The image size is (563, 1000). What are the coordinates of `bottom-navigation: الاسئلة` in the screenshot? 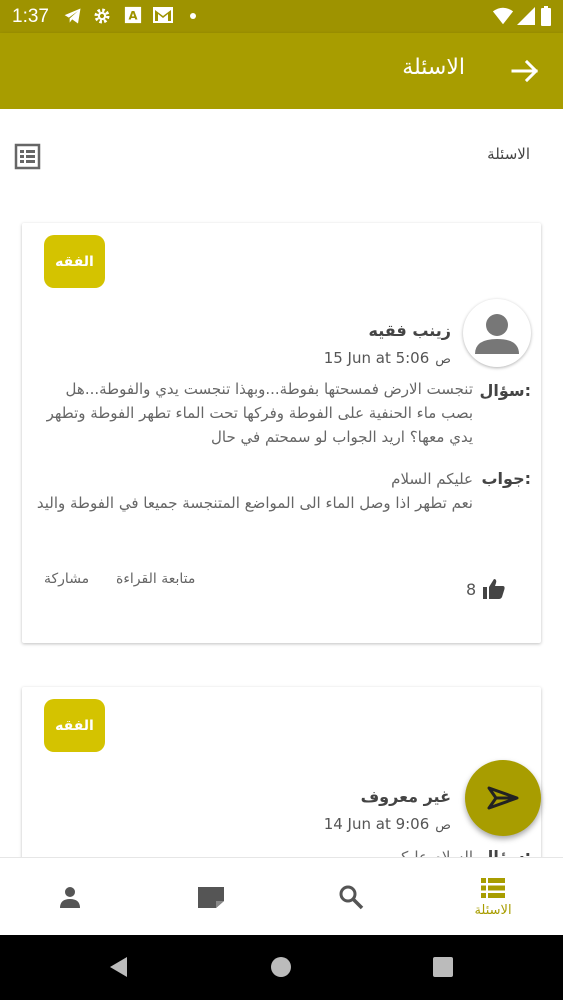 It's located at (281, 896).